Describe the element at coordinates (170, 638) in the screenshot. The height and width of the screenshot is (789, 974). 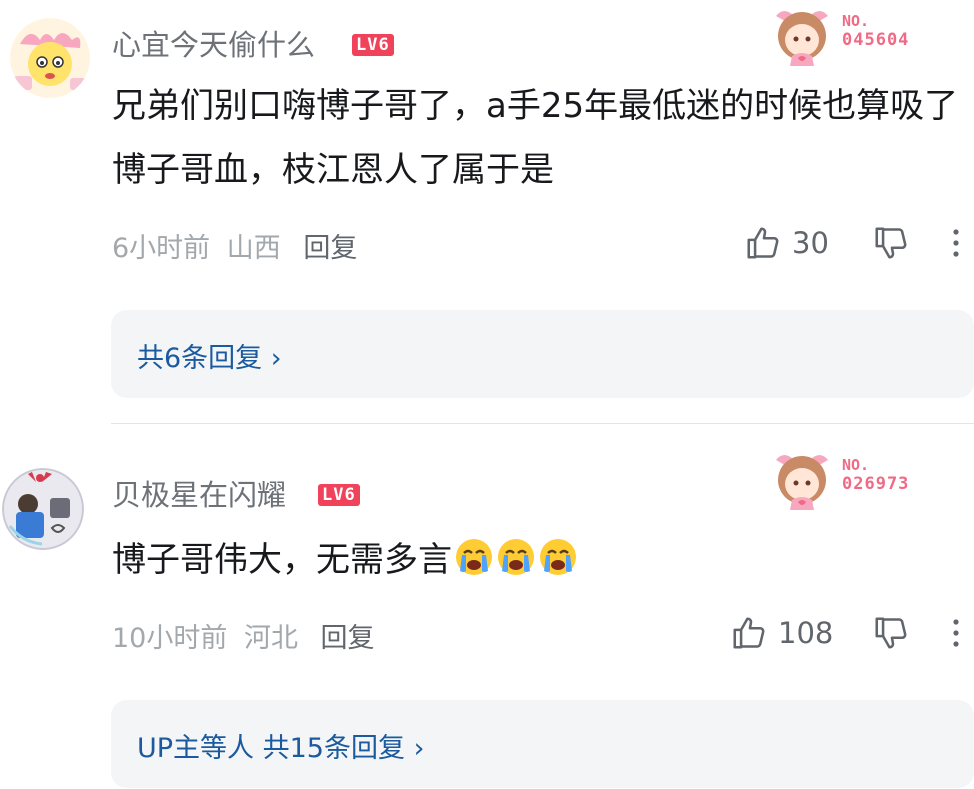
I see `comment-time: 10小时前` at that location.